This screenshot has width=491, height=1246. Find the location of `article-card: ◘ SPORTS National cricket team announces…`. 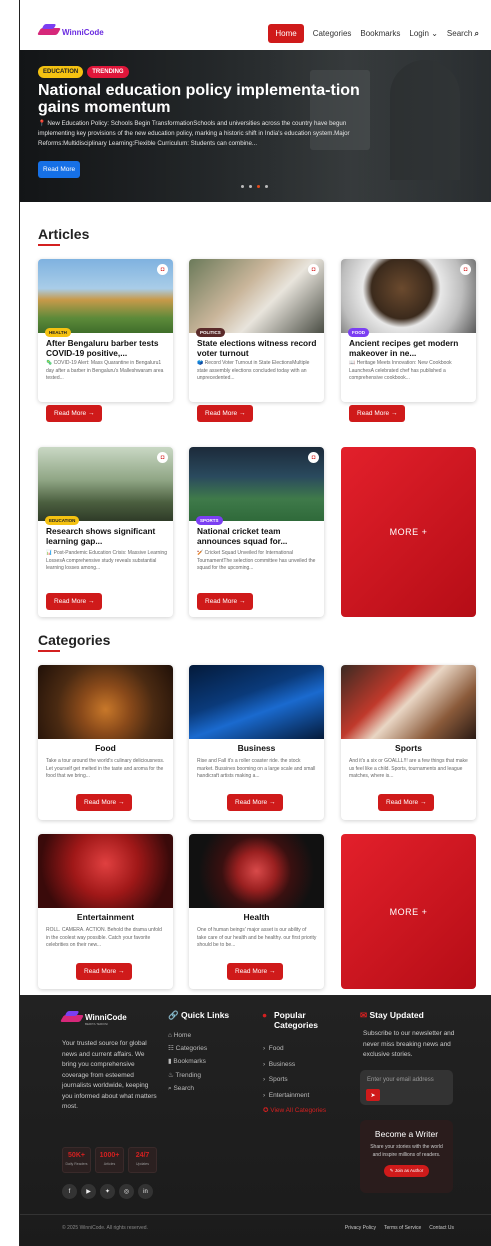

article-card: ◘ SPORTS National cricket team announces… is located at coordinates (256, 532).